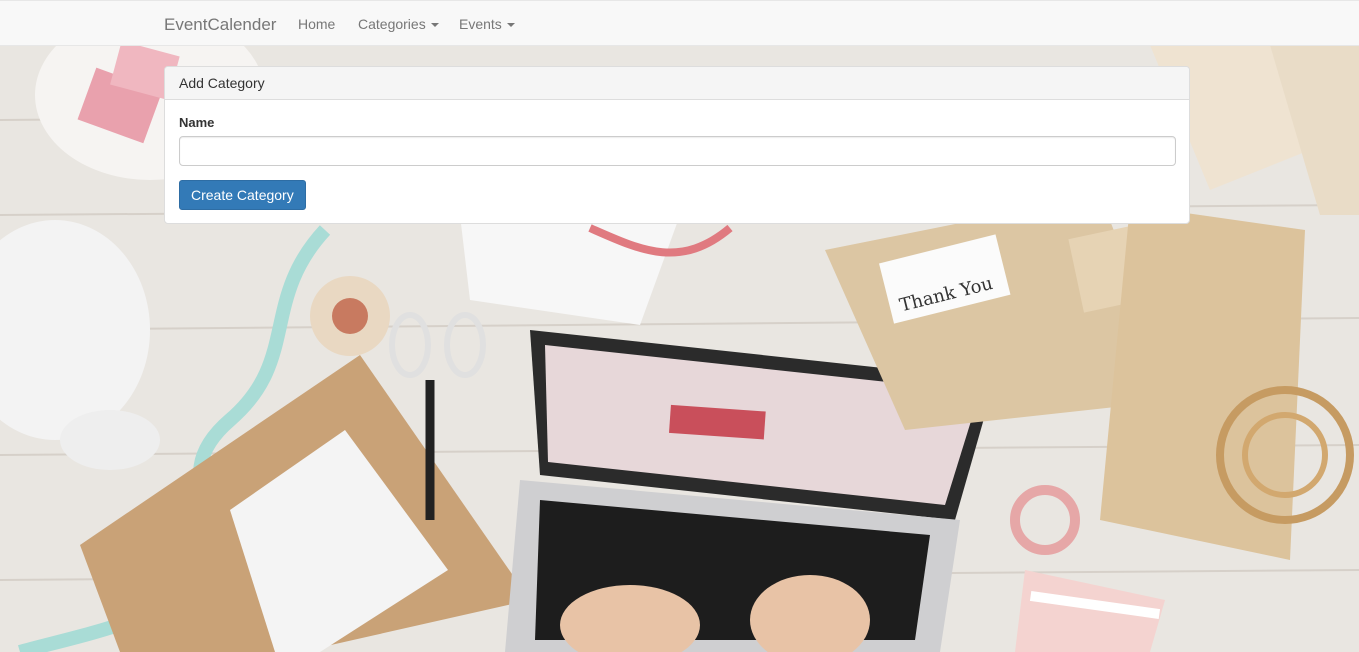 This screenshot has height=652, width=1359. What do you see at coordinates (197, 122) in the screenshot?
I see `name-label: Name` at bounding box center [197, 122].